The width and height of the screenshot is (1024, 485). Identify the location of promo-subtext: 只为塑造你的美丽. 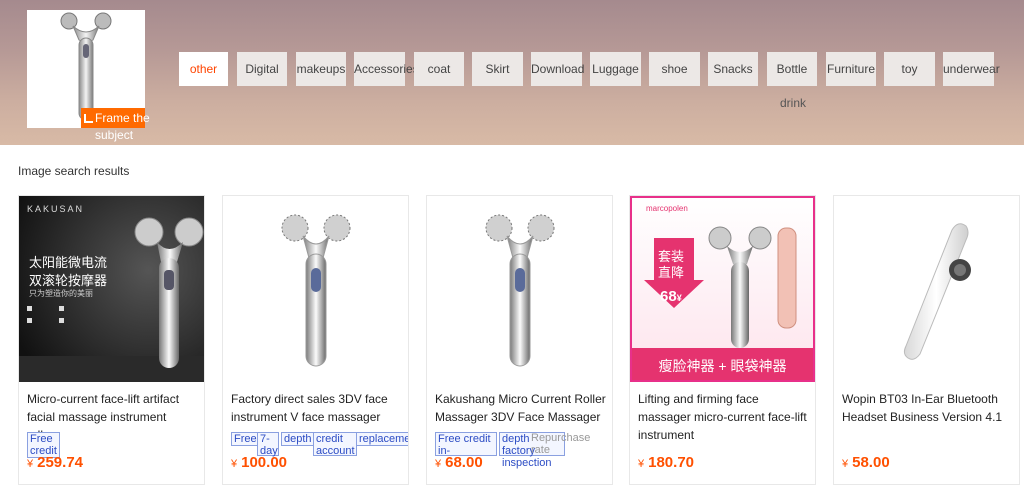
(61, 293).